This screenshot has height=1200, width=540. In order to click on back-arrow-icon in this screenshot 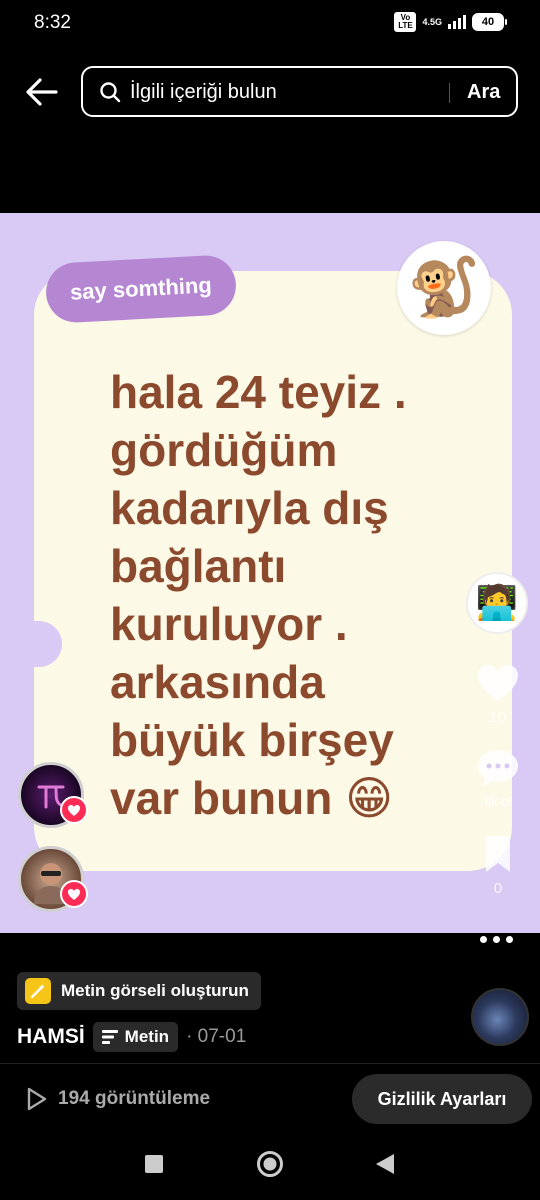, I will do `click(42, 92)`.